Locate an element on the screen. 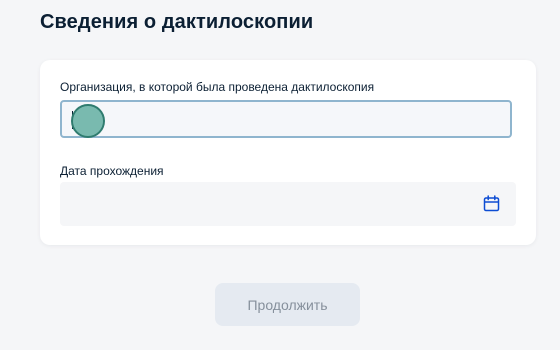 The image size is (560, 350). page-title: Сведения о дактилоскопии is located at coordinates (177, 22).